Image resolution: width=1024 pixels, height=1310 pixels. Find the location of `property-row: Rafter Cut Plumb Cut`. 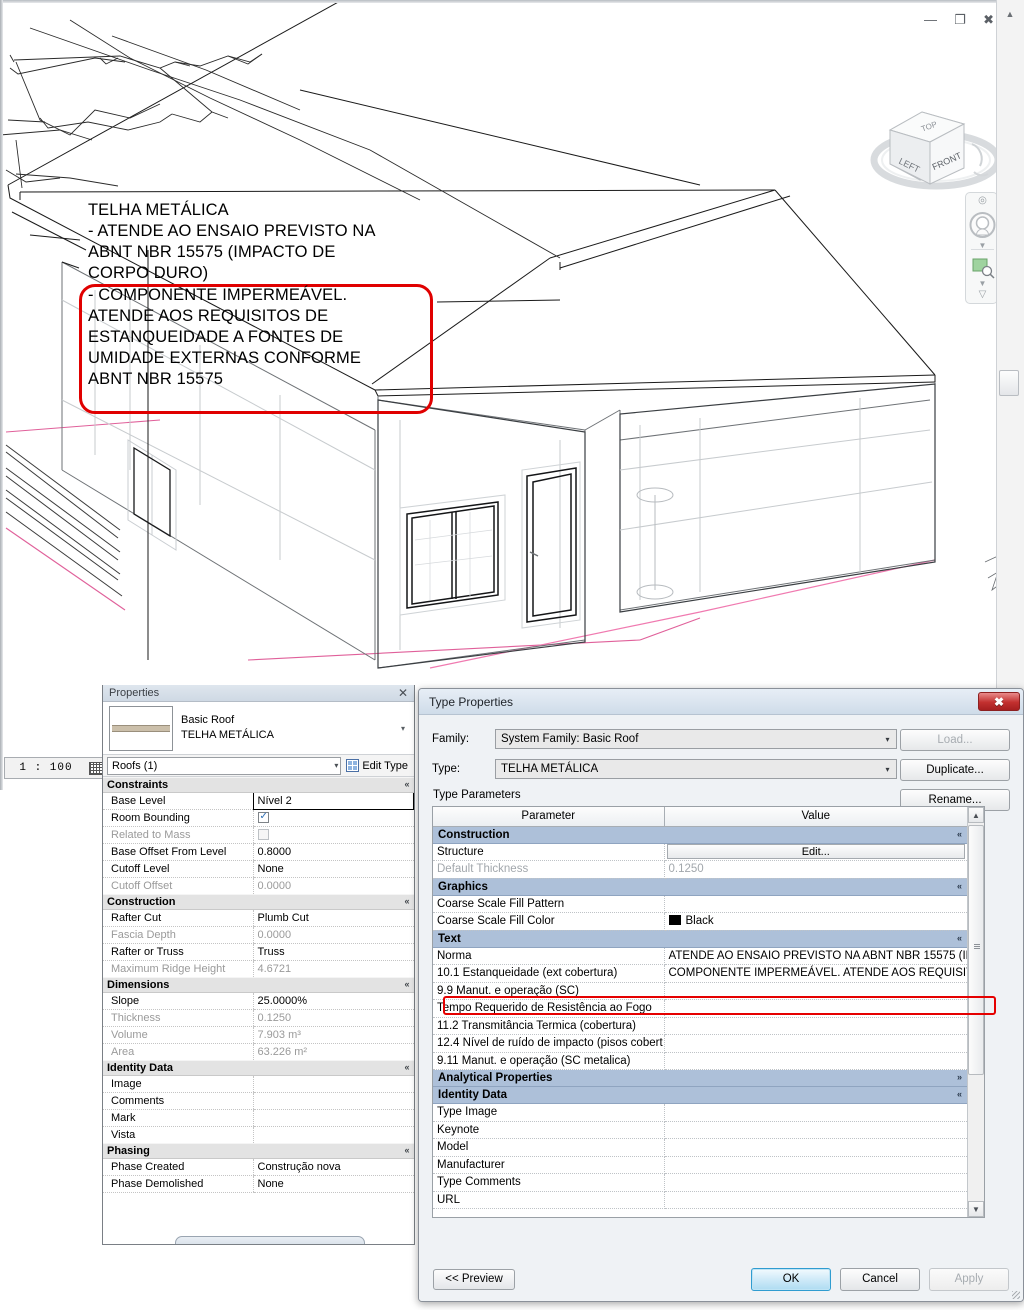

property-row: Rafter Cut Plumb Cut is located at coordinates (258, 918).